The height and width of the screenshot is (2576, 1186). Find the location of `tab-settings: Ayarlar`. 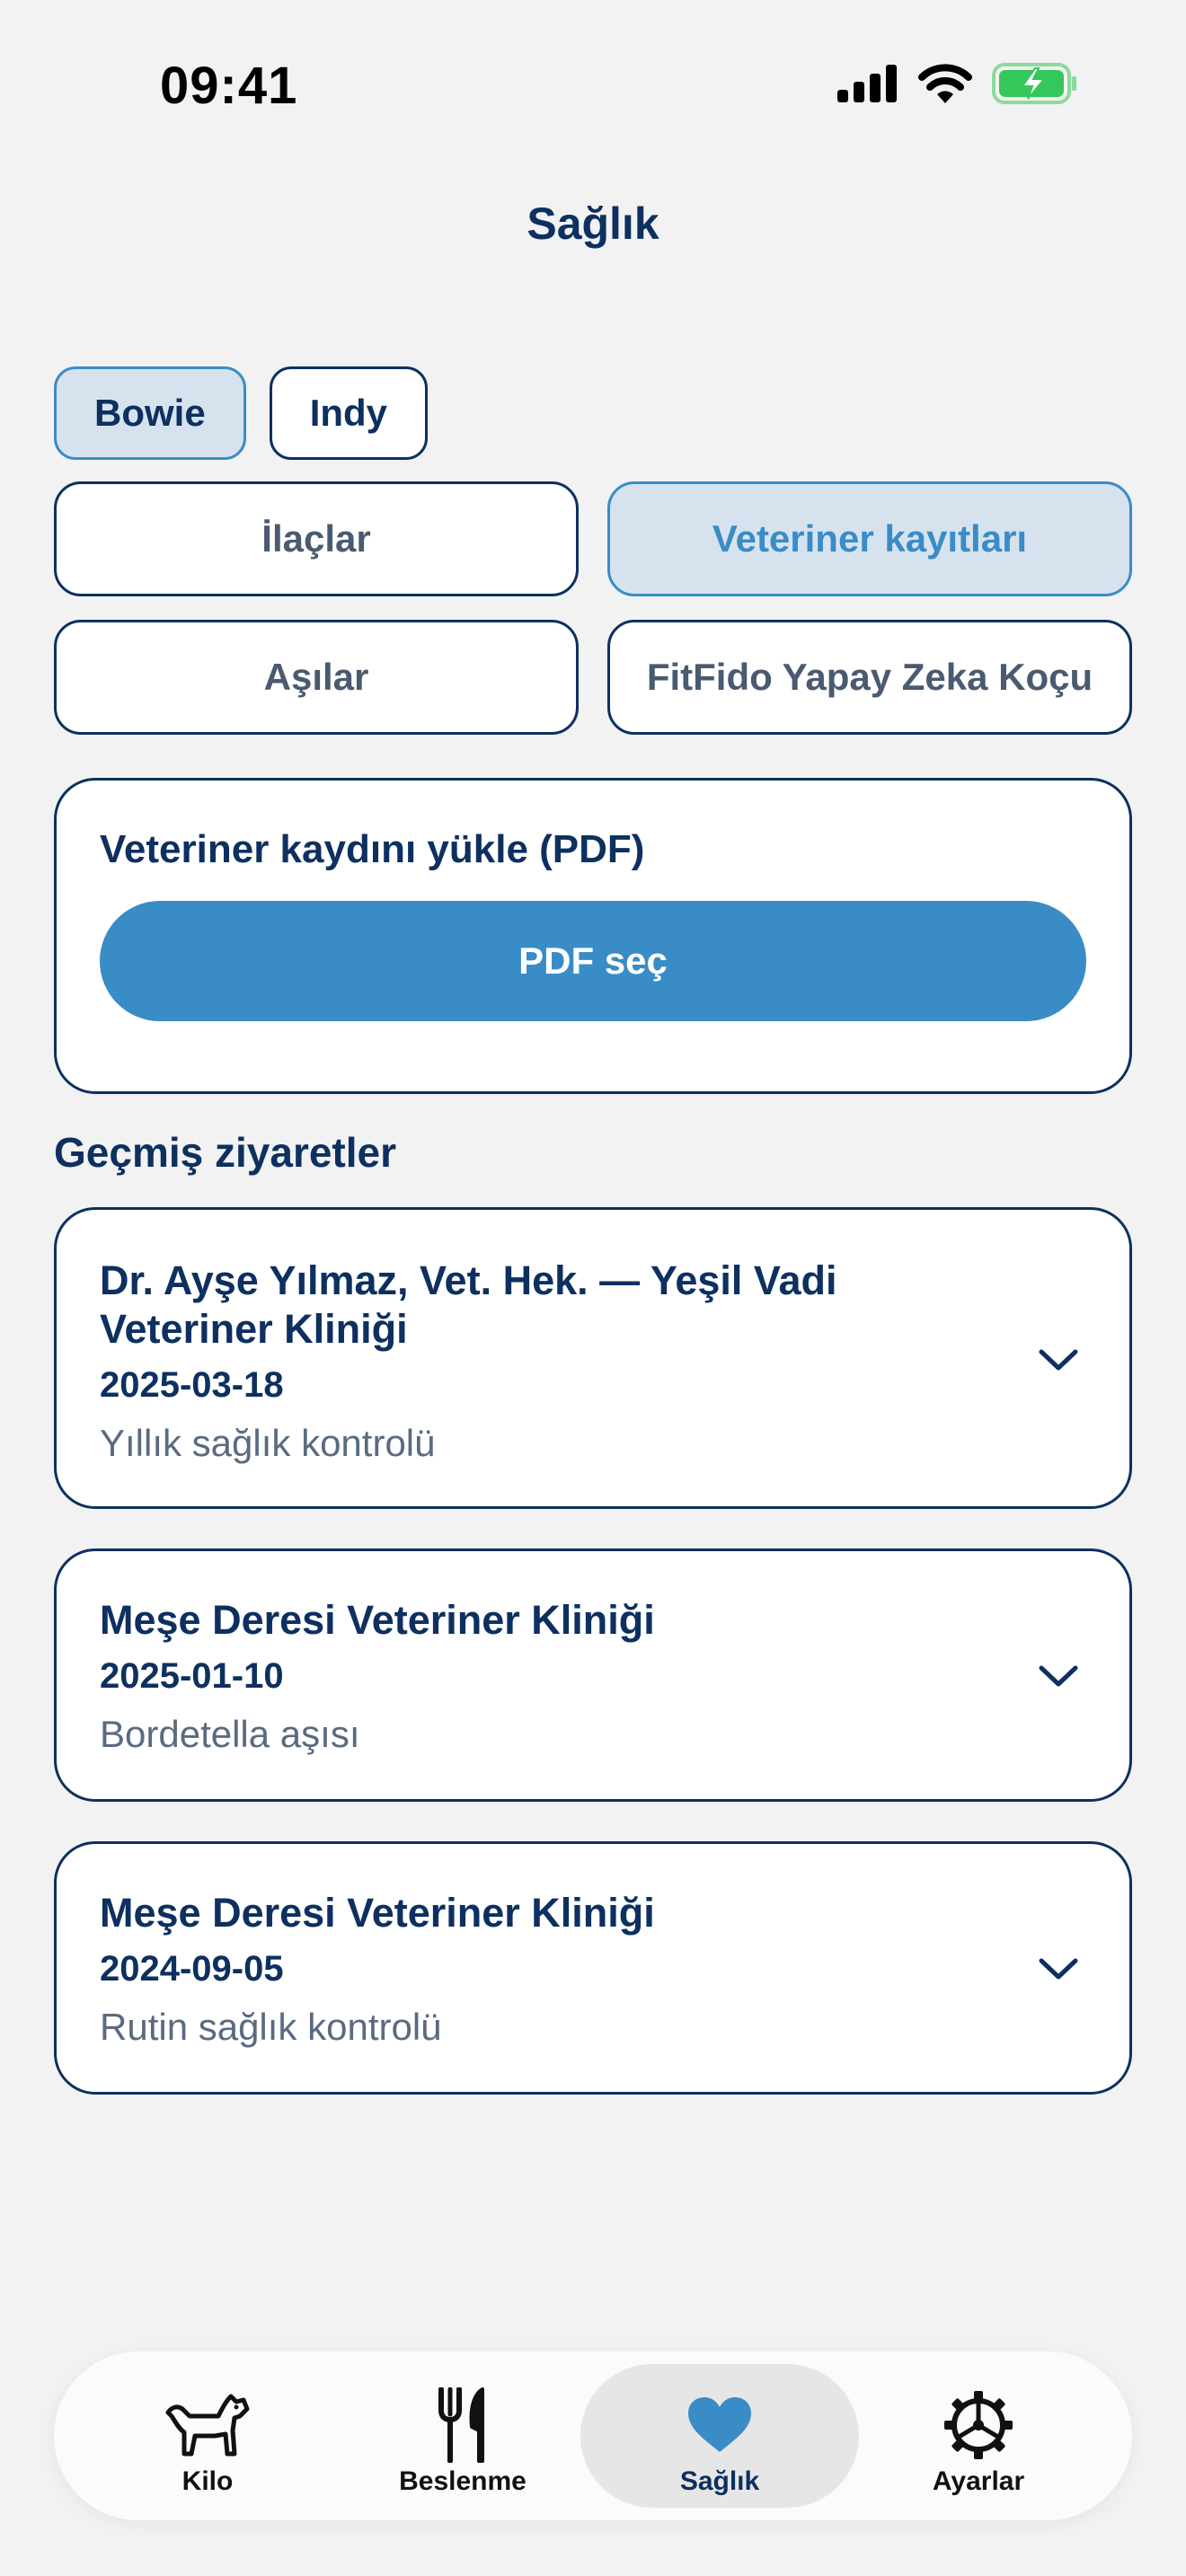

tab-settings: Ayarlar is located at coordinates (978, 2436).